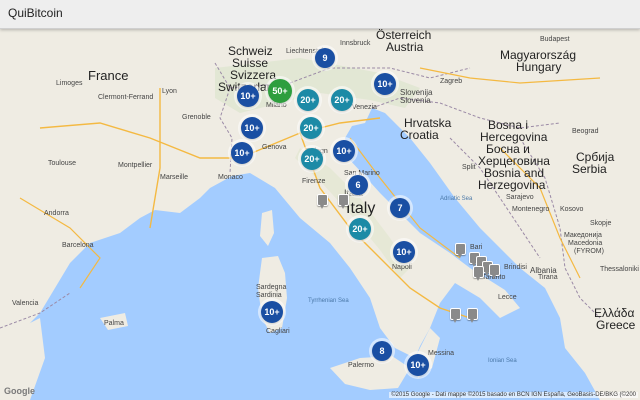 Image resolution: width=640 pixels, height=400 pixels. I want to click on cluster-marker: 6, so click(358, 185).